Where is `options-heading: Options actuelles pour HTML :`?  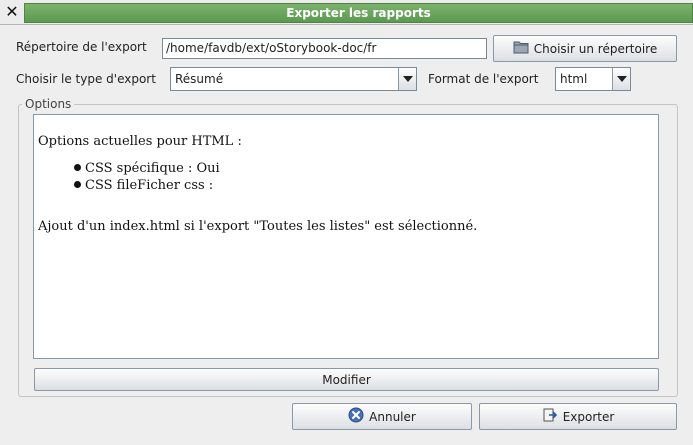
options-heading: Options actuelles pour HTML : is located at coordinates (140, 141).